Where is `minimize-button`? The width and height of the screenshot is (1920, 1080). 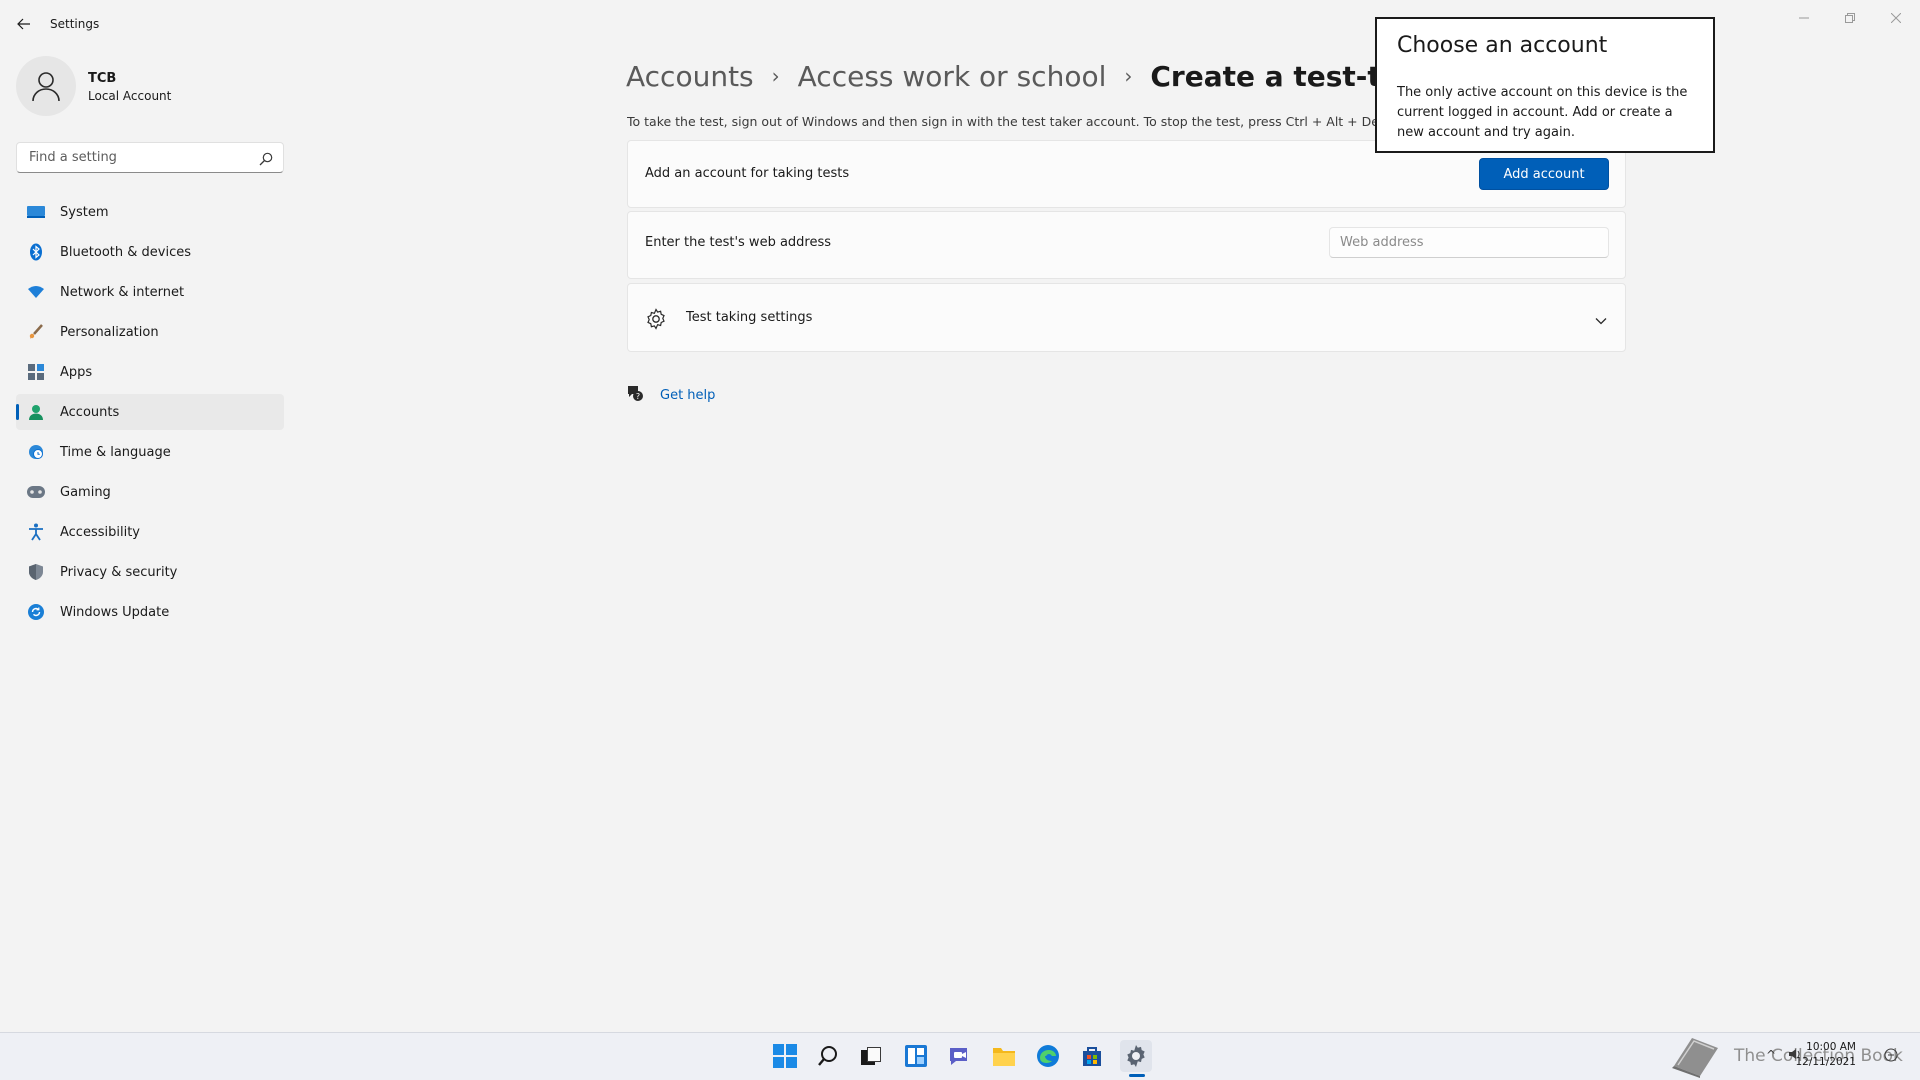
minimize-button is located at coordinates (1804, 18).